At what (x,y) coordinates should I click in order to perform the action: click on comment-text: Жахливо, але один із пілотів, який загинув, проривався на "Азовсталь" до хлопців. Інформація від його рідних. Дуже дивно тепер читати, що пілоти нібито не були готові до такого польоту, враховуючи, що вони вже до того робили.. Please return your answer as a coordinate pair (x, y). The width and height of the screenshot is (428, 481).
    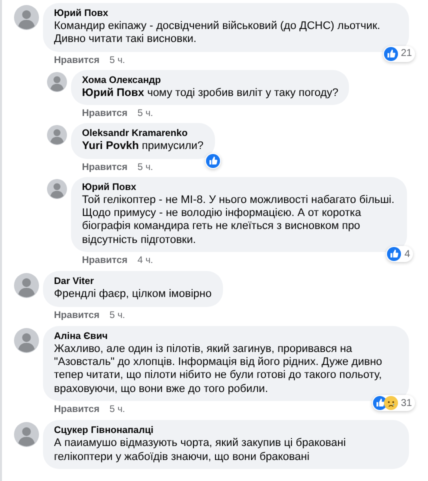
    Looking at the image, I should click on (219, 369).